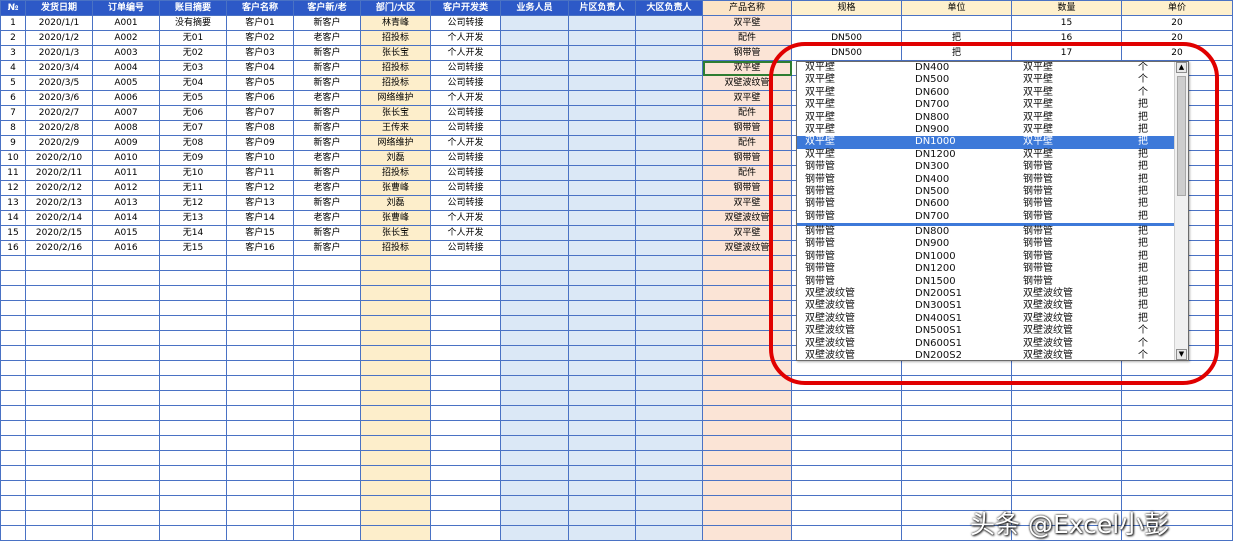 This screenshot has height=553, width=1239. Describe the element at coordinates (747, 248) in the screenshot. I see `table-cell: 双壁波纹管` at that location.